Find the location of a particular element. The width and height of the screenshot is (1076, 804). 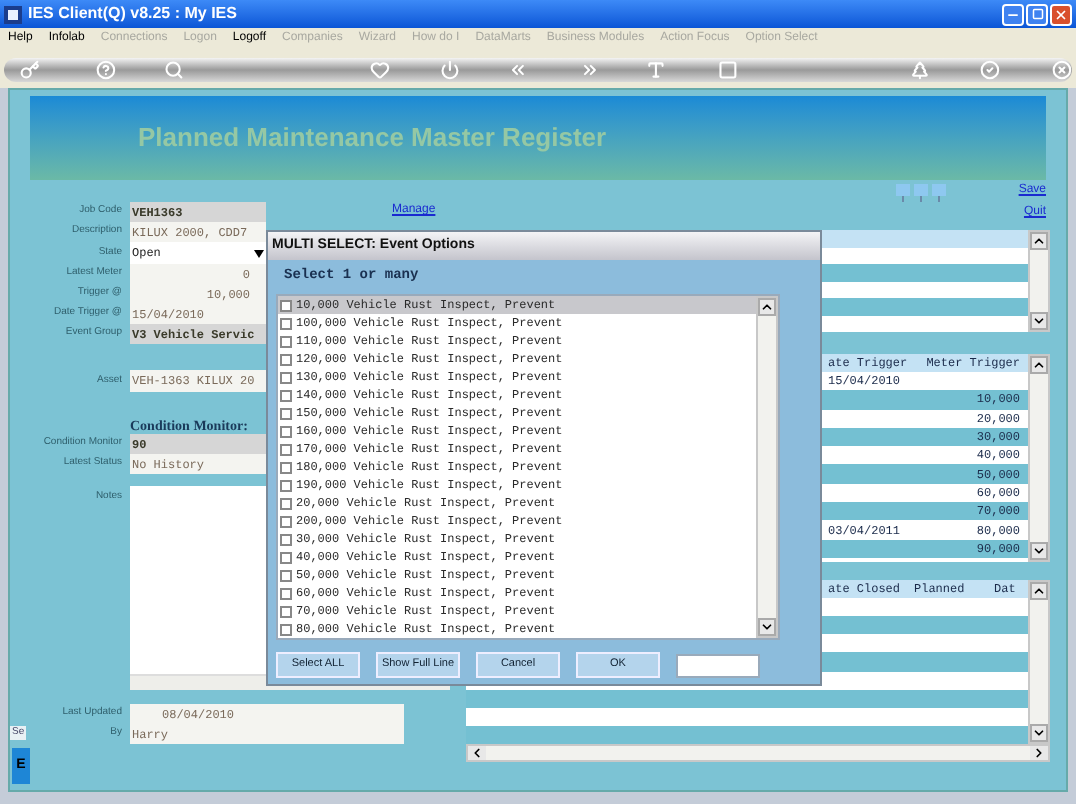

rewind-icon is located at coordinates (517, 69).